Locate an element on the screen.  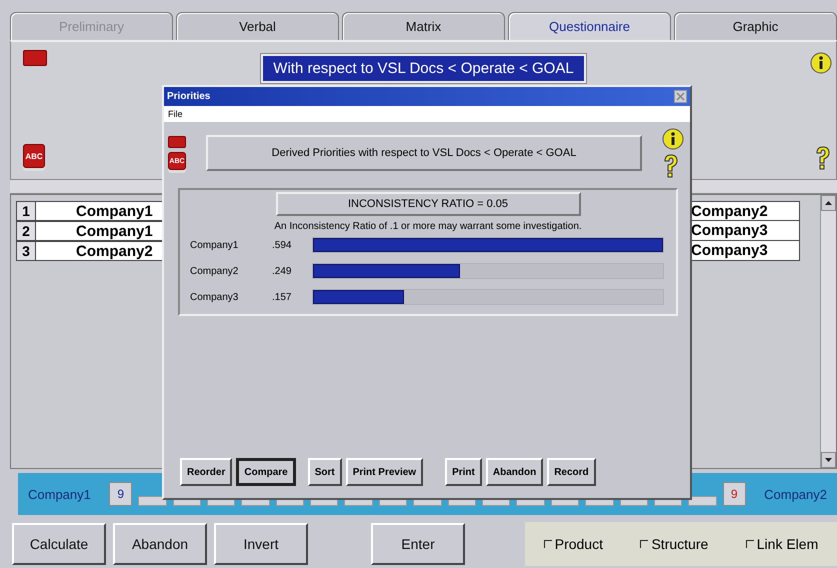
abc-icon: ABC is located at coordinates (34, 156).